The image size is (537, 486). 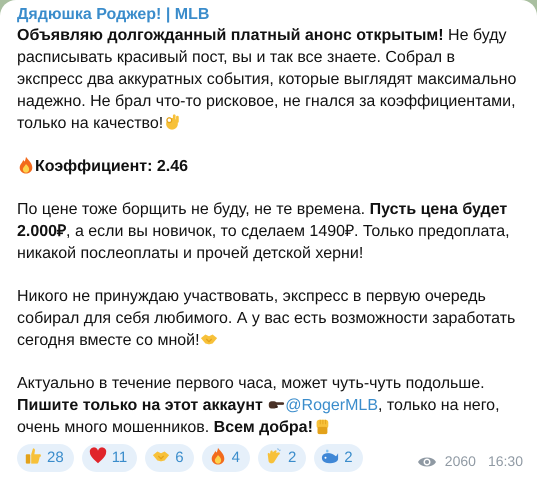 What do you see at coordinates (266, 319) in the screenshot?
I see `message-paragraph: Никого не принуждаю участвовать, экспресс в первую очередь собирал для себя любимого. А у вас есть возможности заработать сегодня вместе со мной!` at bounding box center [266, 319].